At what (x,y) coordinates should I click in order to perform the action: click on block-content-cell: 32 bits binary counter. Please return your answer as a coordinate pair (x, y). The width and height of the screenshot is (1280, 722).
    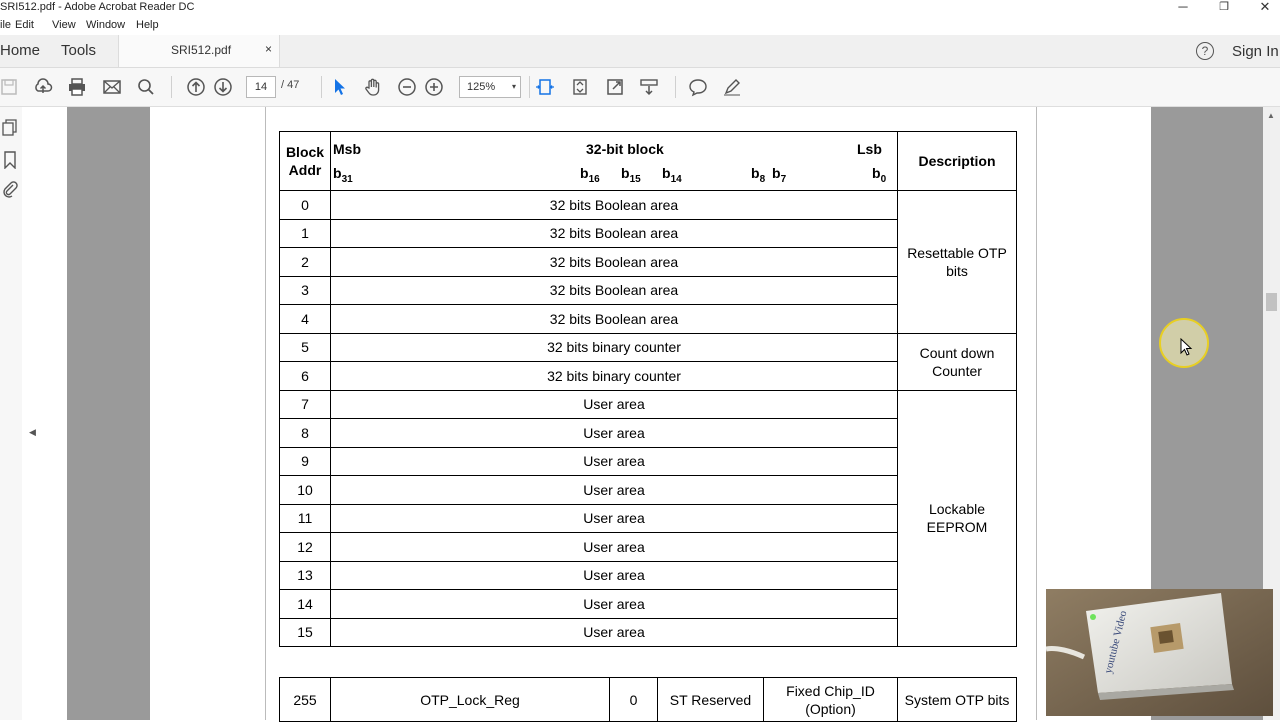
    Looking at the image, I should click on (614, 347).